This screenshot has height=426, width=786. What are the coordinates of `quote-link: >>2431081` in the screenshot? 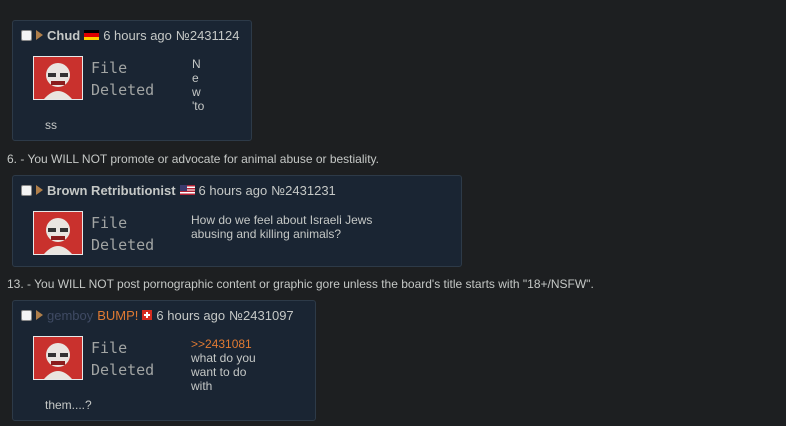 It's located at (223, 344).